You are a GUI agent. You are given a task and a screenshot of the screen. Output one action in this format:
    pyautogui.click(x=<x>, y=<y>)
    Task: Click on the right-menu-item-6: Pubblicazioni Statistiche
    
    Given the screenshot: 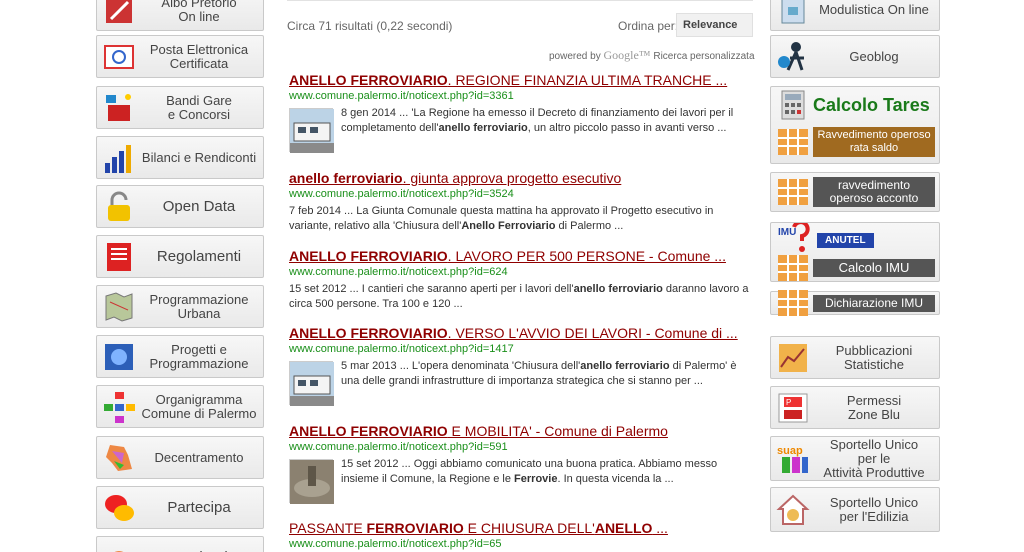 What is the action you would take?
    pyautogui.click(x=855, y=357)
    